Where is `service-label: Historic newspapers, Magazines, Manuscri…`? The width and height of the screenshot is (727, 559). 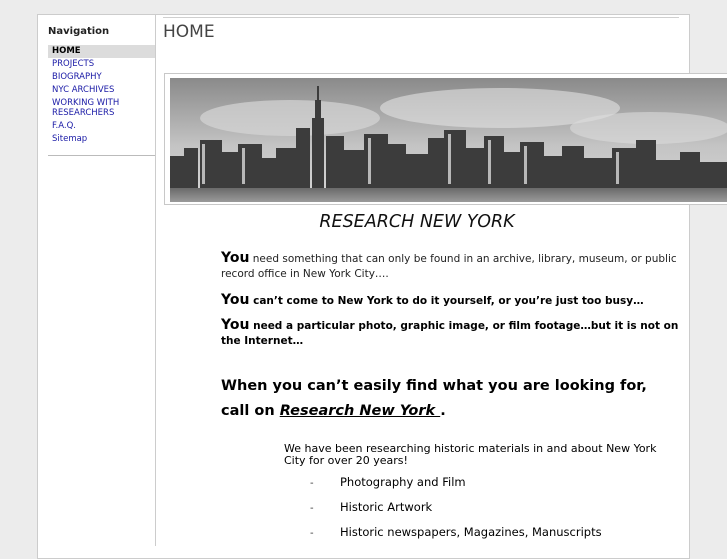
service-label: Historic newspapers, Magazines, Manuscri… is located at coordinates (471, 532).